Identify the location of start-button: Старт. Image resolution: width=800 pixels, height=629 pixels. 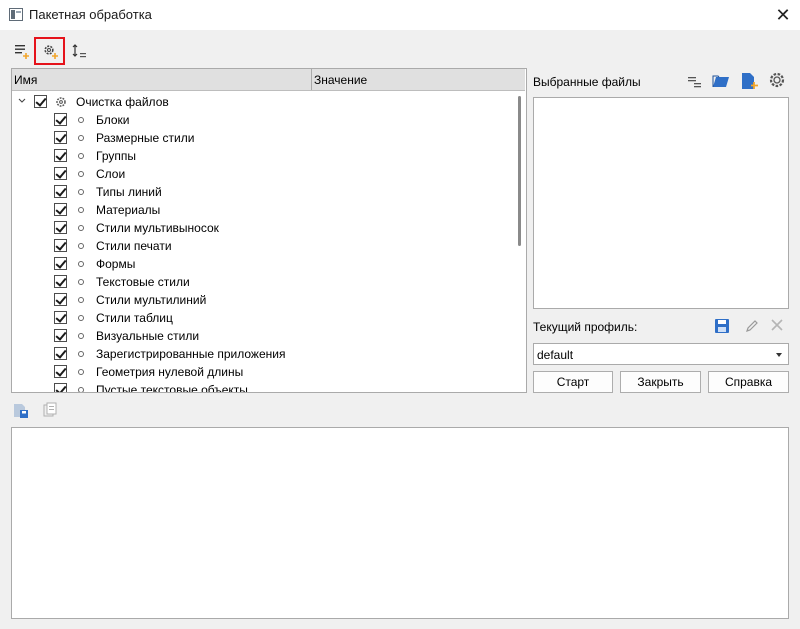
(573, 382).